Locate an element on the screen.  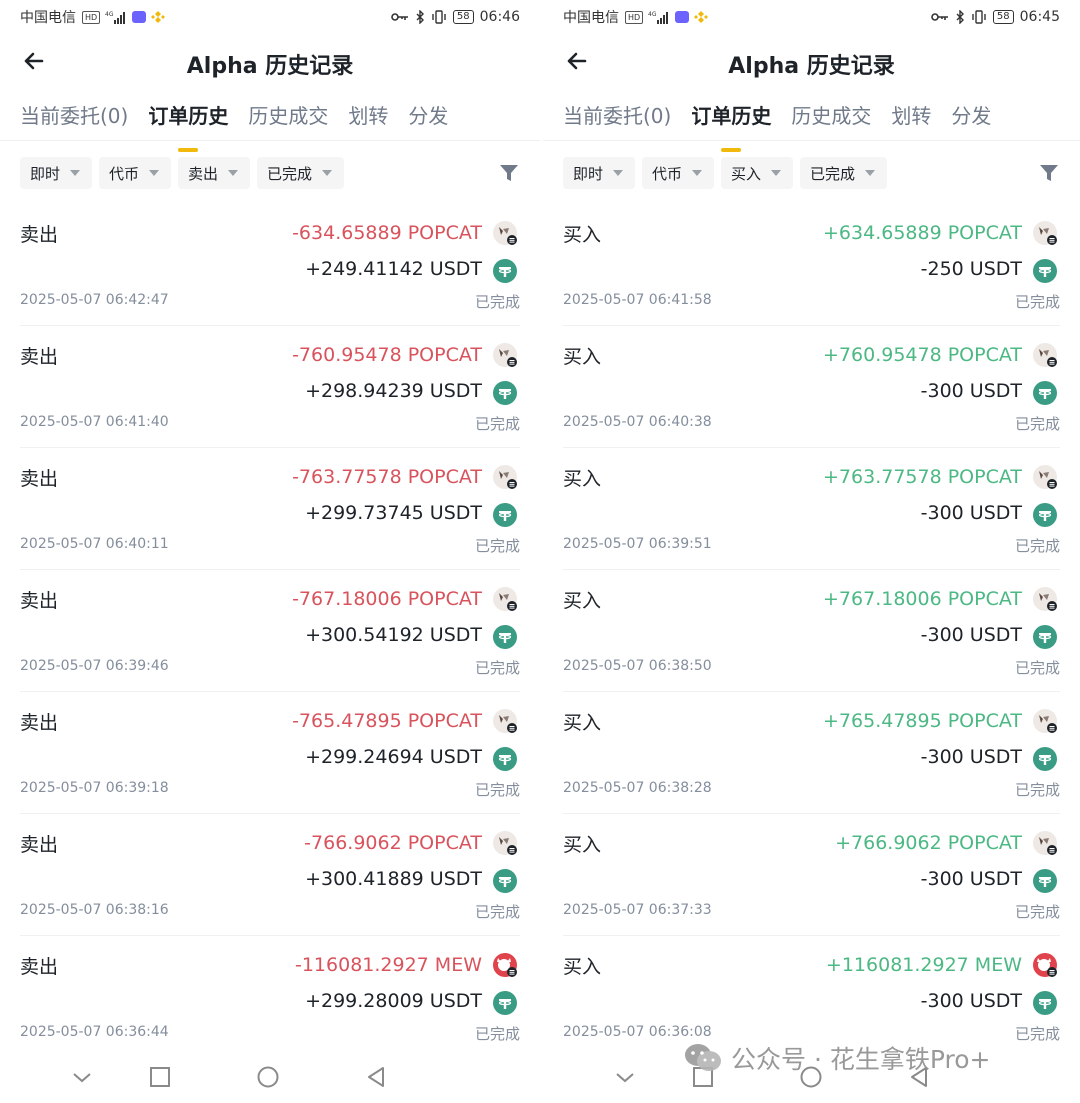
usdt-amount: -300 USDT is located at coordinates (971, 757).